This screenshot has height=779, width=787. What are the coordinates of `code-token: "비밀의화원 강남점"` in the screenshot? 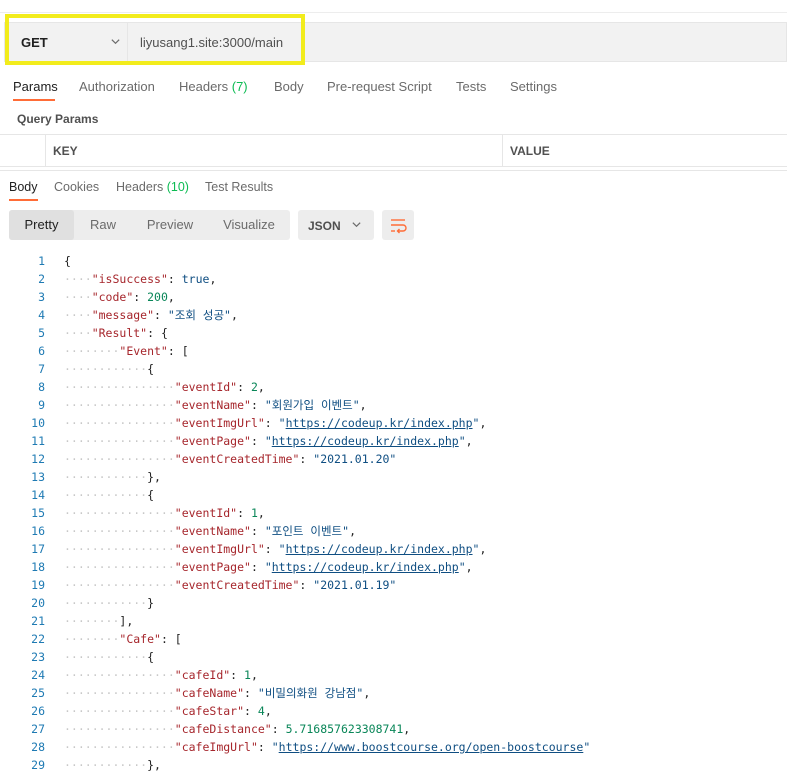 It's located at (310, 693).